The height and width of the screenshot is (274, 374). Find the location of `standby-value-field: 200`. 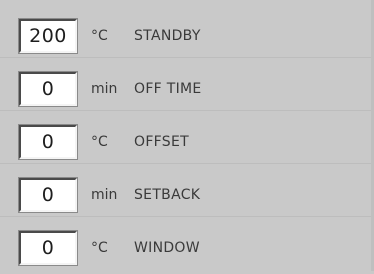

standby-value-field: 200 is located at coordinates (48, 36).